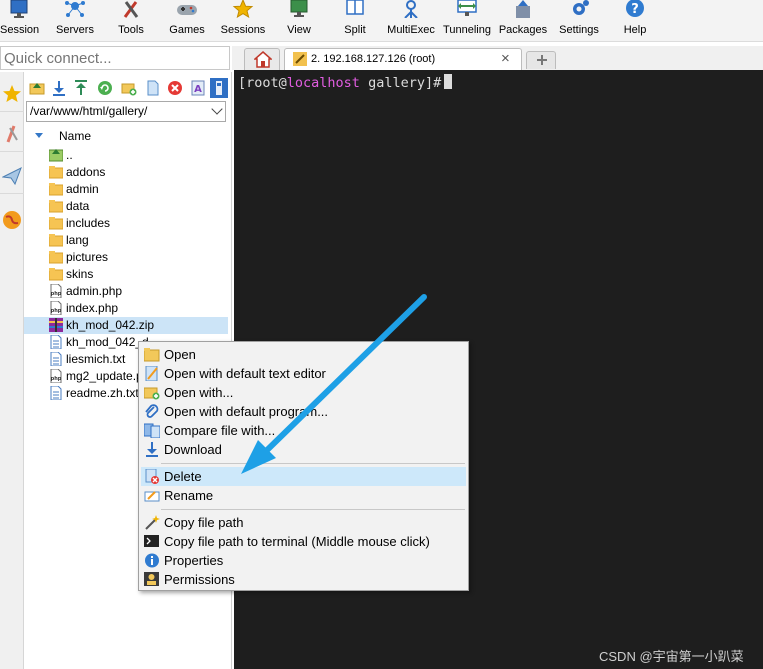  What do you see at coordinates (59, 88) in the screenshot?
I see `download-button` at bounding box center [59, 88].